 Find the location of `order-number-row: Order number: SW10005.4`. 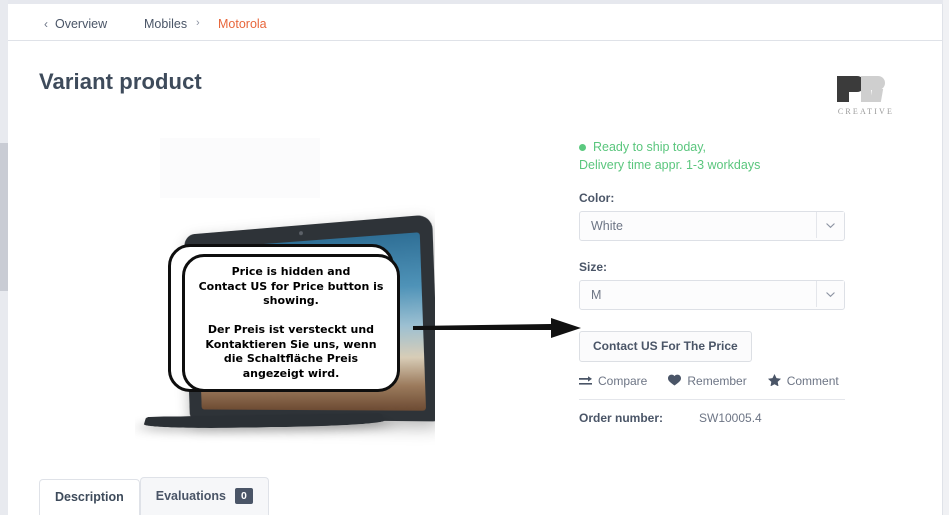

order-number-row: Order number: SW10005.4 is located at coordinates (712, 418).